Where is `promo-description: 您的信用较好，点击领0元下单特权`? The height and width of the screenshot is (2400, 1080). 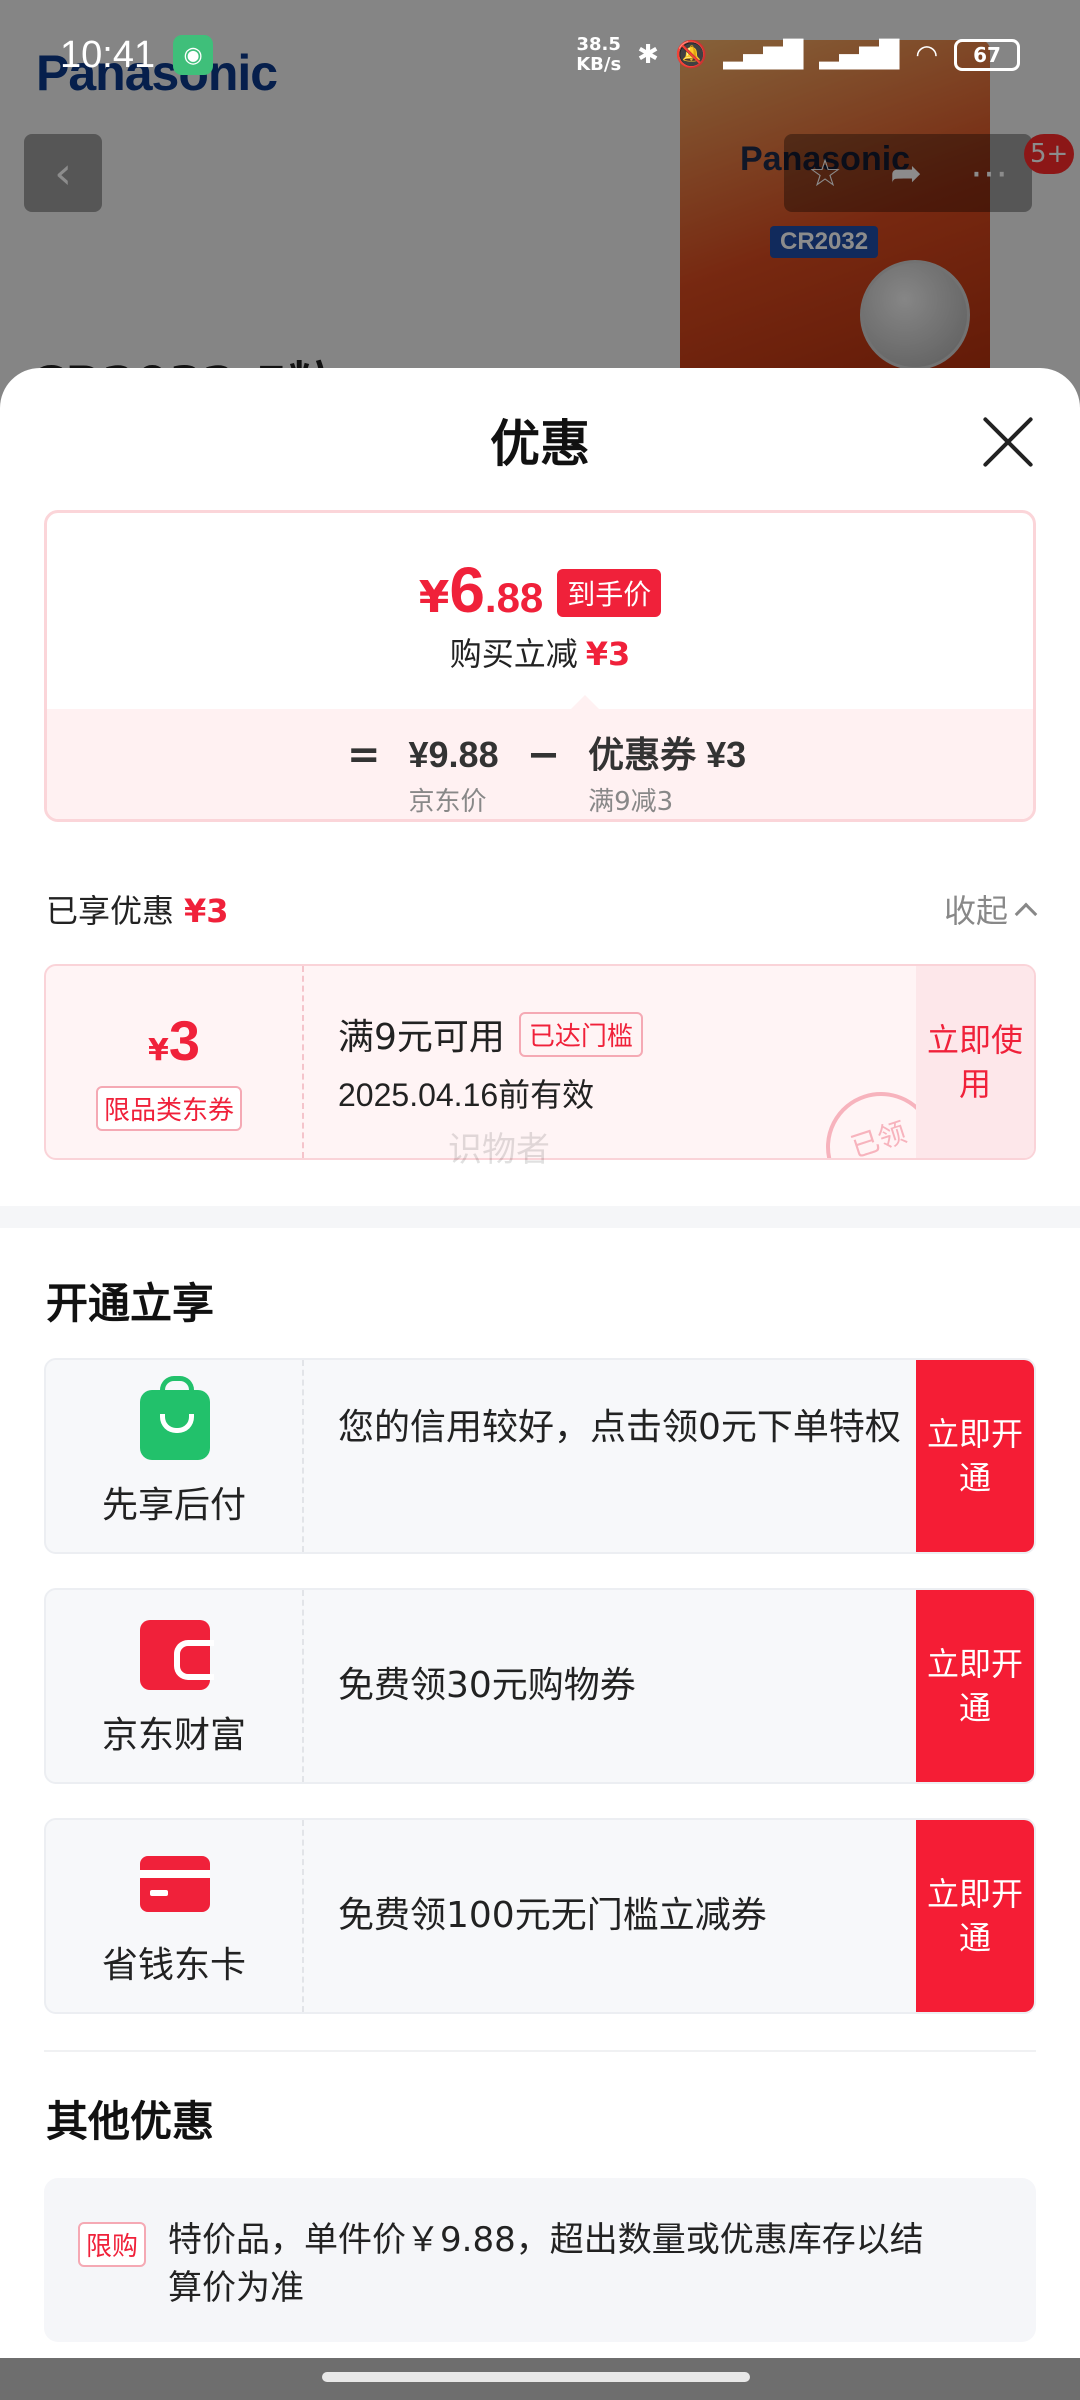 promo-description: 您的信用较好，点击领0元下单特权 is located at coordinates (619, 1427).